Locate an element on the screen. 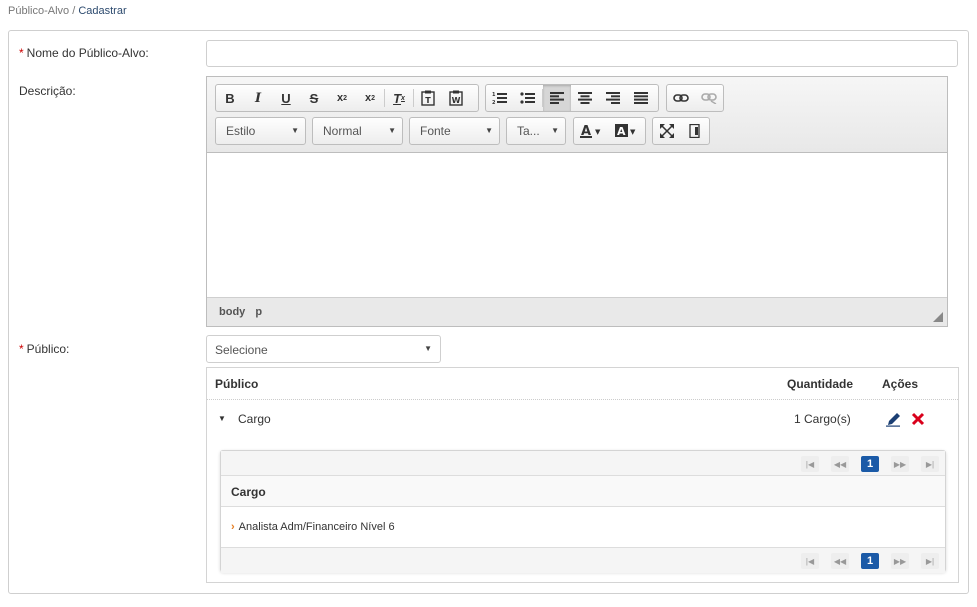  paste-word-icon: W is located at coordinates (456, 98).